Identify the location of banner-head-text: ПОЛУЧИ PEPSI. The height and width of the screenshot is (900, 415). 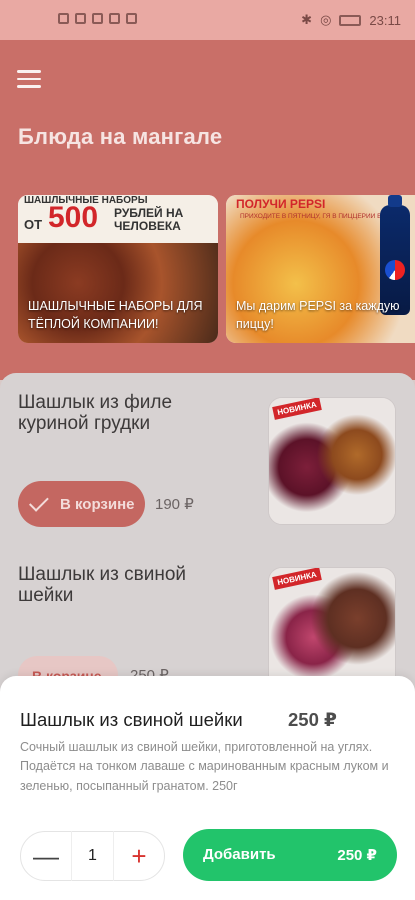
(281, 204).